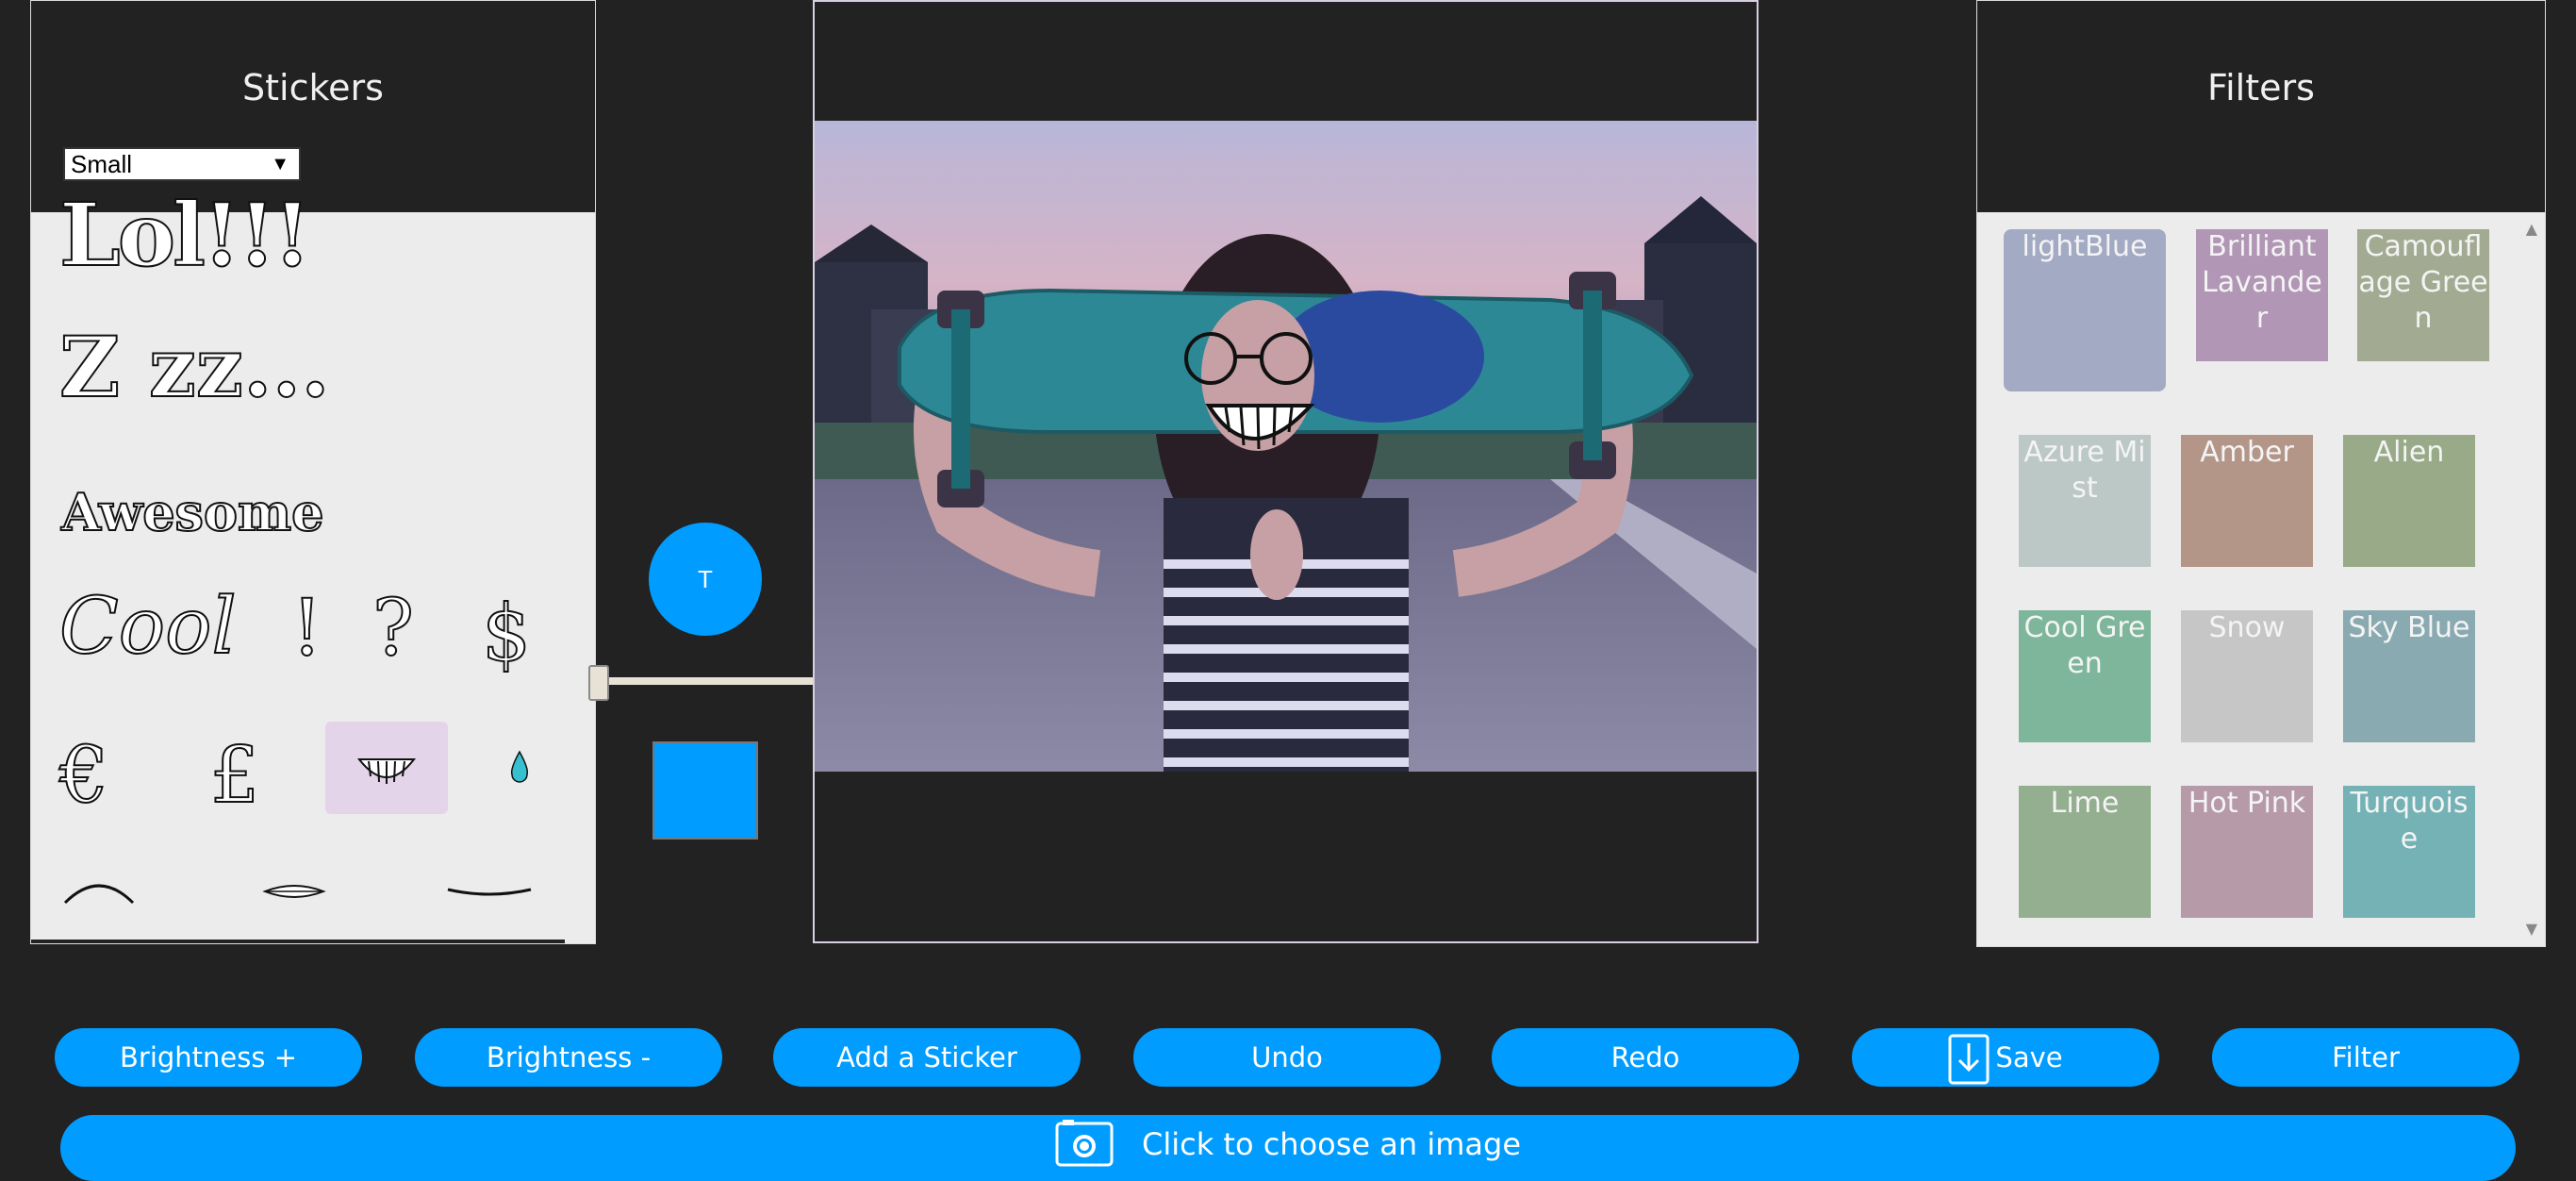  Describe the element at coordinates (598, 683) in the screenshot. I see `slider-handle` at that location.